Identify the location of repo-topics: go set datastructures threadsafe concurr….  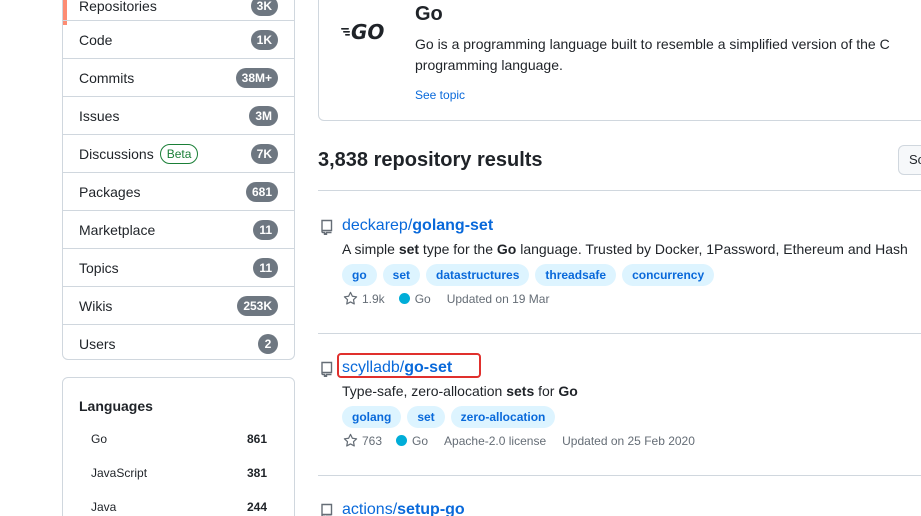
(528, 275).